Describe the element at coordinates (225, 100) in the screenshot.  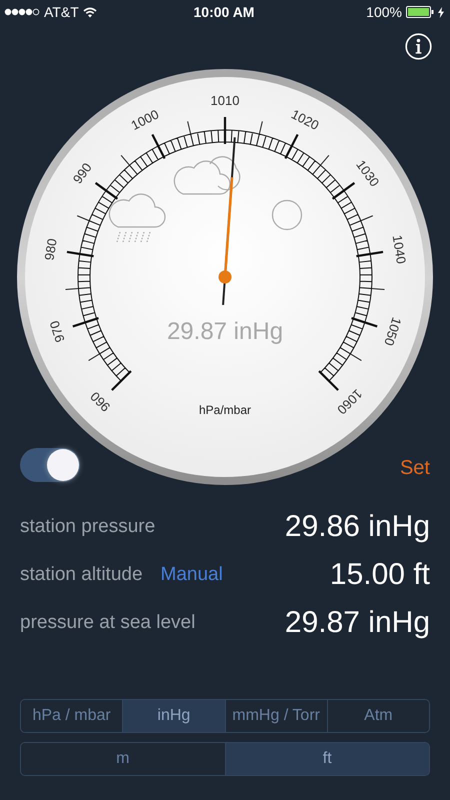
I see `scale-label: 1010` at that location.